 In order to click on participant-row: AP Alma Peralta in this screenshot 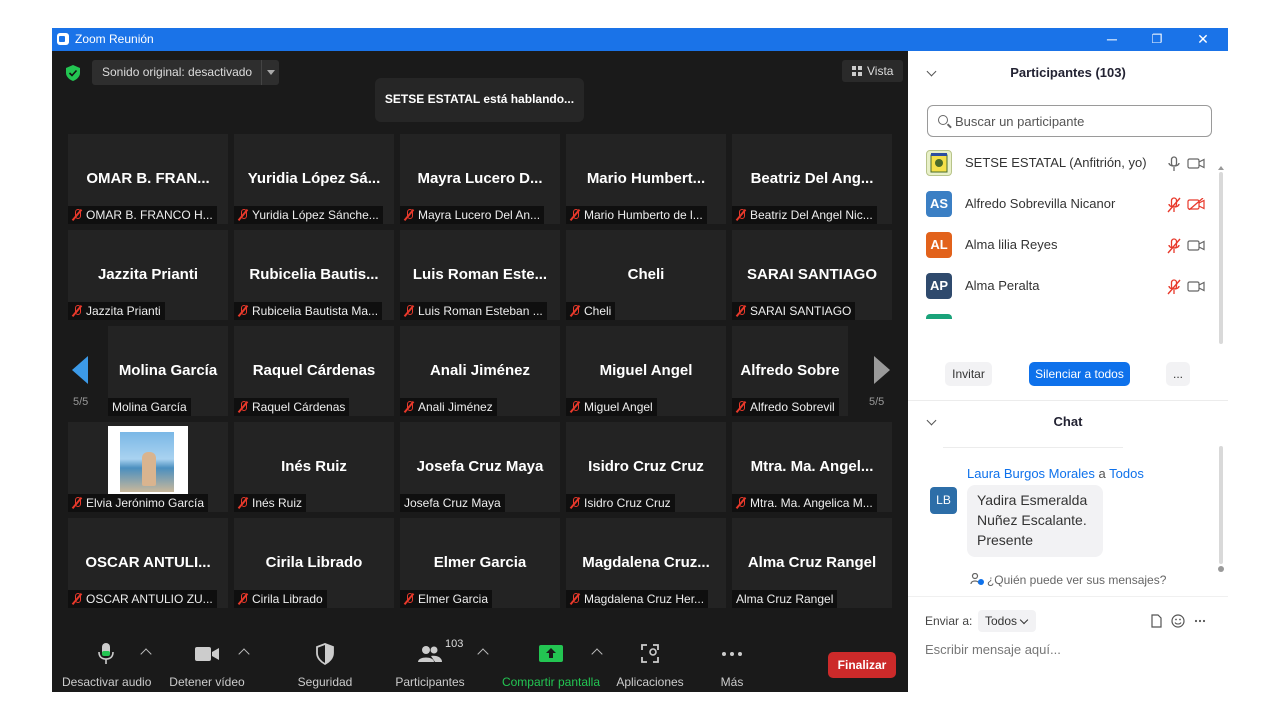, I will do `click(1063, 286)`.